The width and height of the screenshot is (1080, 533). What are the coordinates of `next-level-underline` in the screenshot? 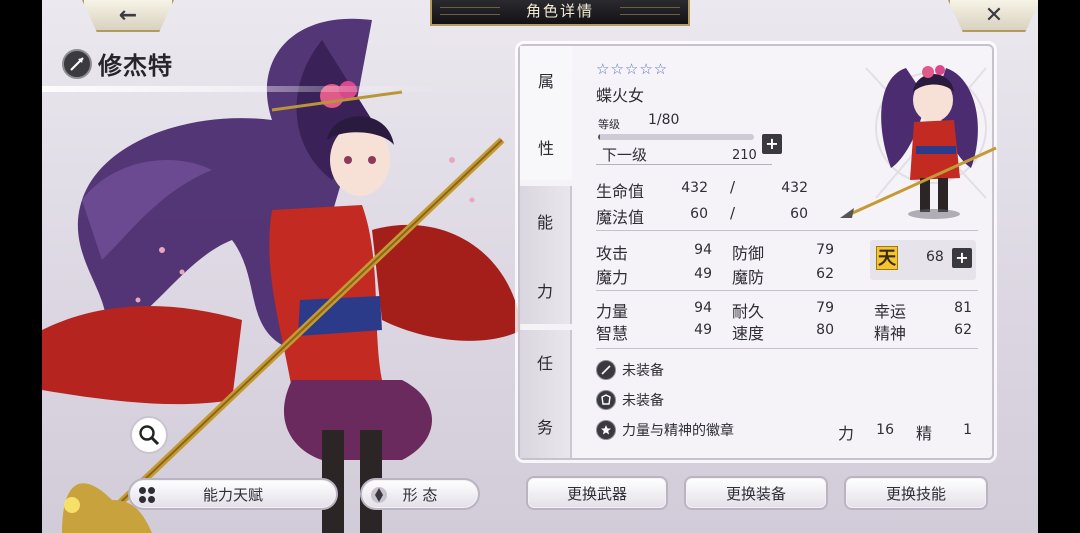 It's located at (684, 164).